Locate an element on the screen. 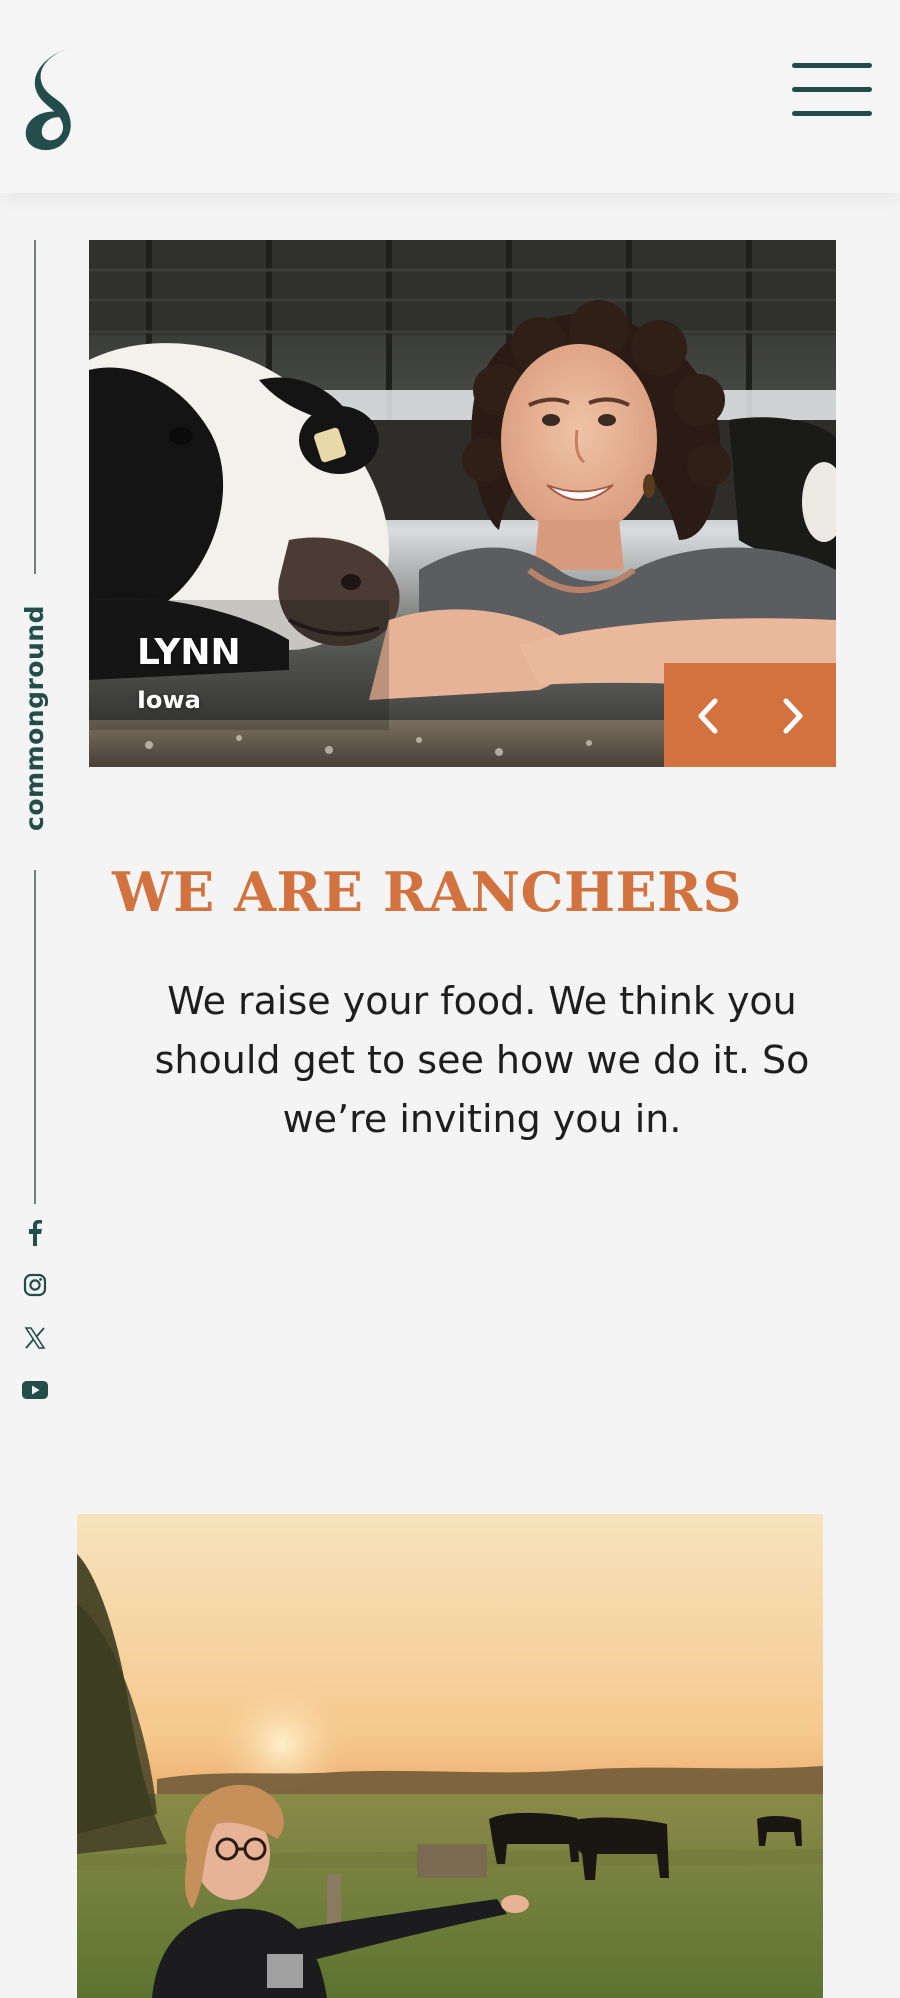 This screenshot has width=900, height=1998. facebook-icon is located at coordinates (35, 1233).